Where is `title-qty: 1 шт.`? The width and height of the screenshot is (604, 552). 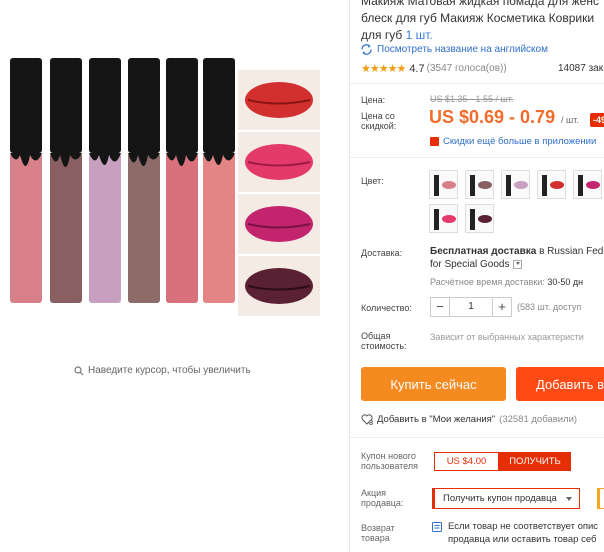
title-qty: 1 шт. is located at coordinates (419, 35).